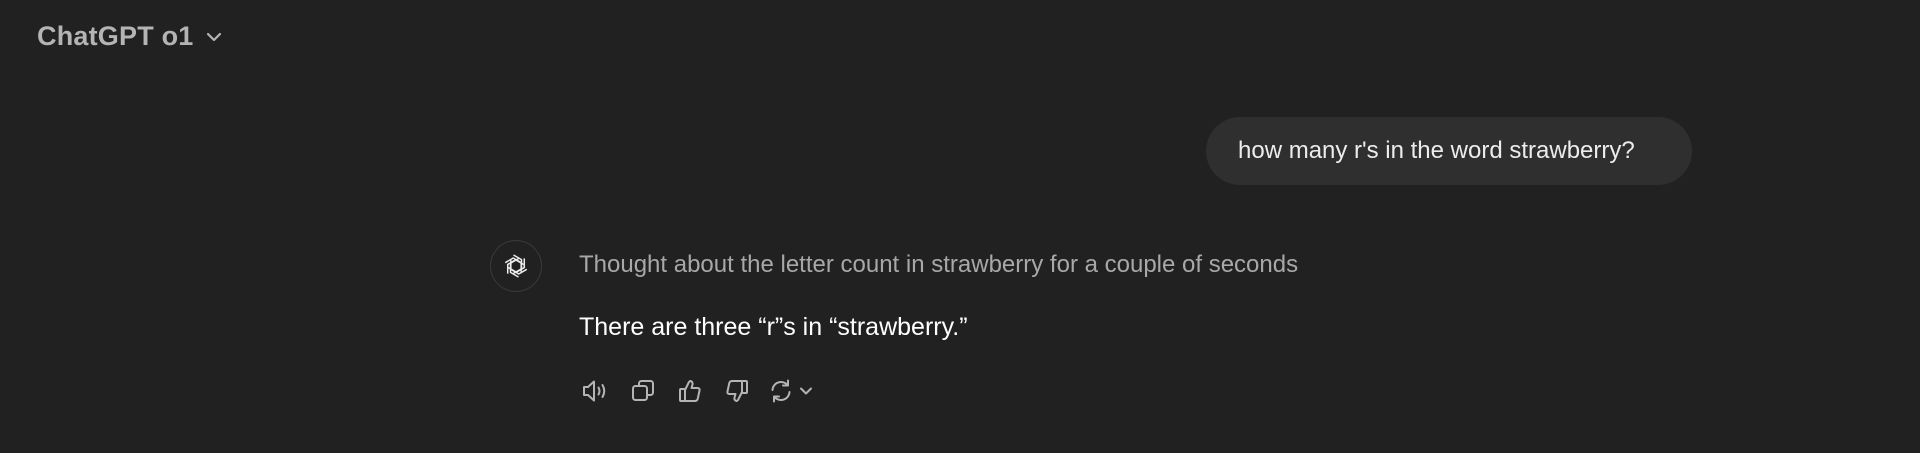 This screenshot has height=453, width=1920. I want to click on model-switcher: ChatGPT o1, so click(130, 36).